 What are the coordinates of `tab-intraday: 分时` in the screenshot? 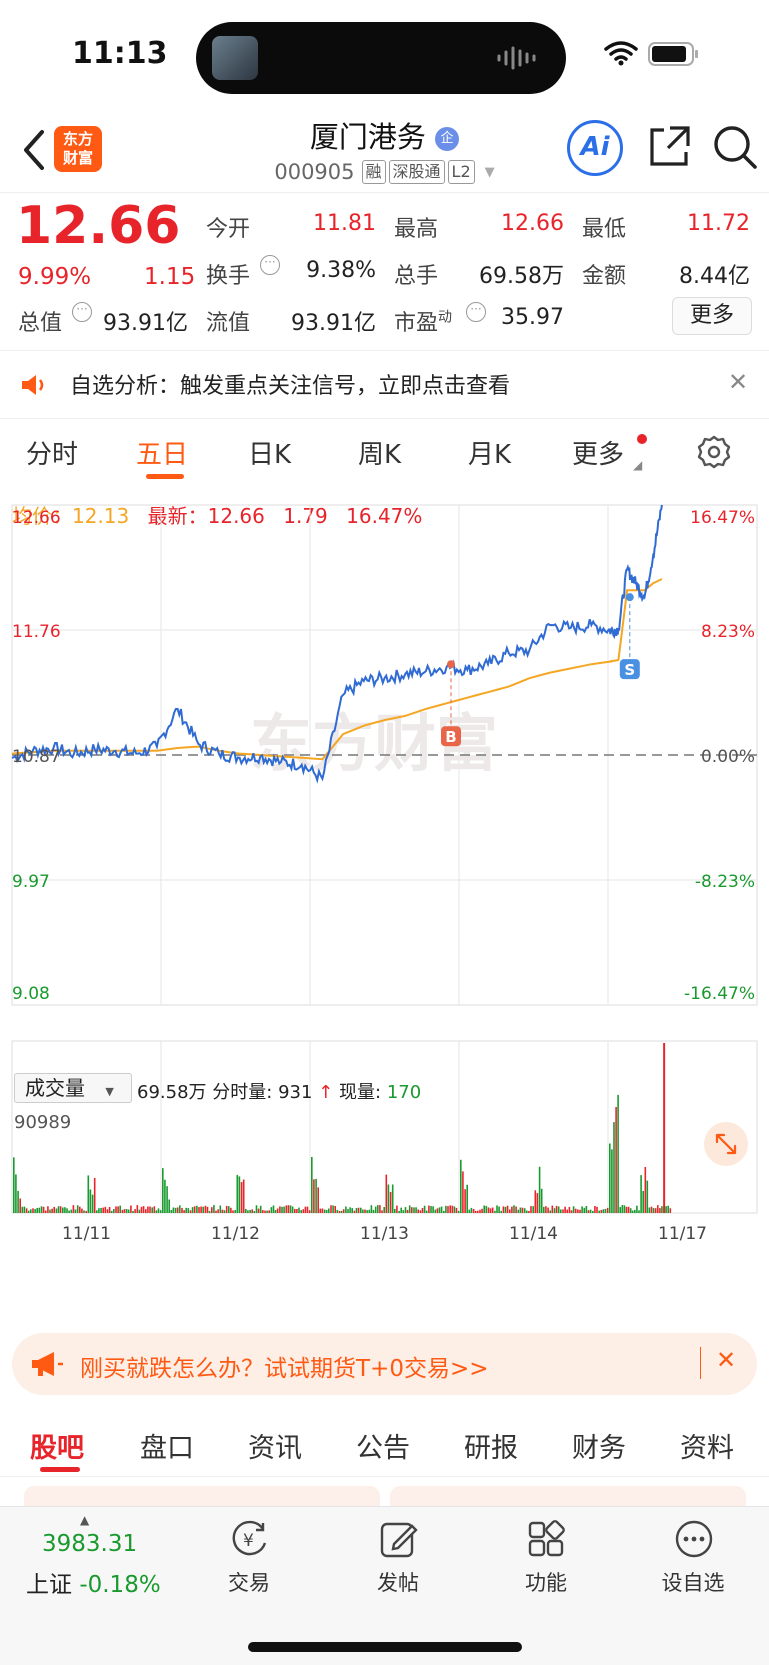 It's located at (52, 452).